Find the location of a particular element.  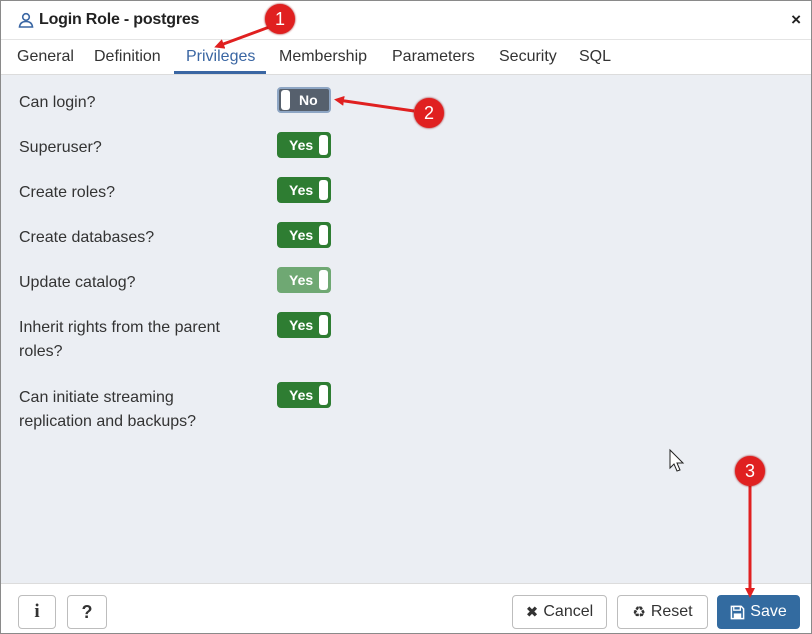

create-roles-toggle: Yes is located at coordinates (304, 190).